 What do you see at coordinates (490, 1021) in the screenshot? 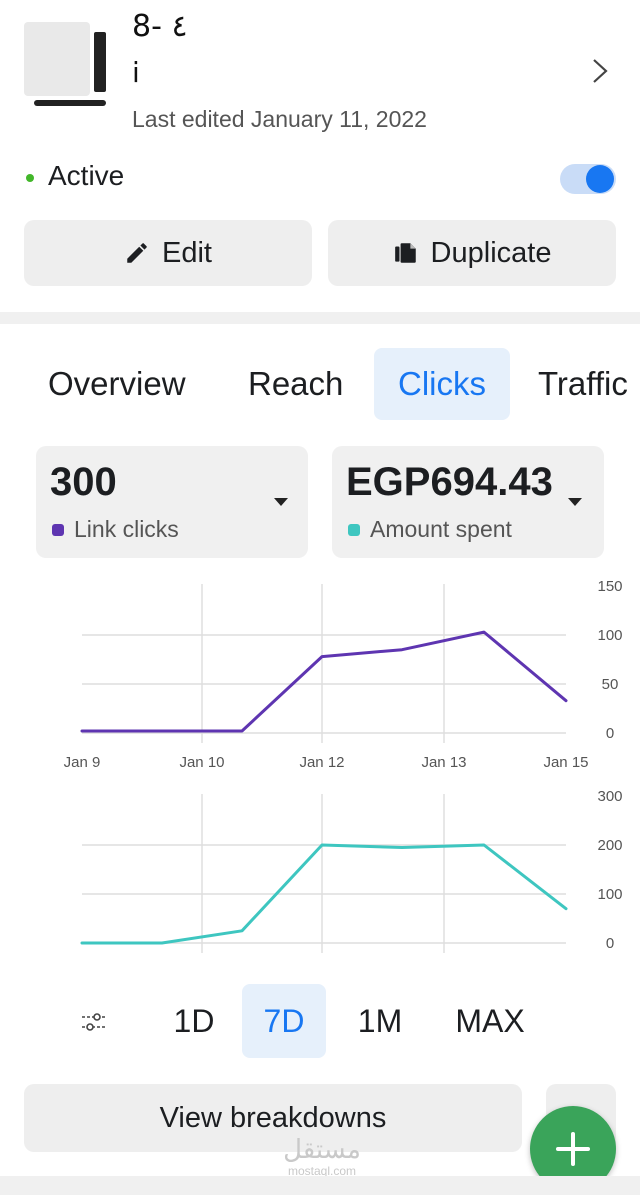
I see `range-max-button: MAX` at bounding box center [490, 1021].